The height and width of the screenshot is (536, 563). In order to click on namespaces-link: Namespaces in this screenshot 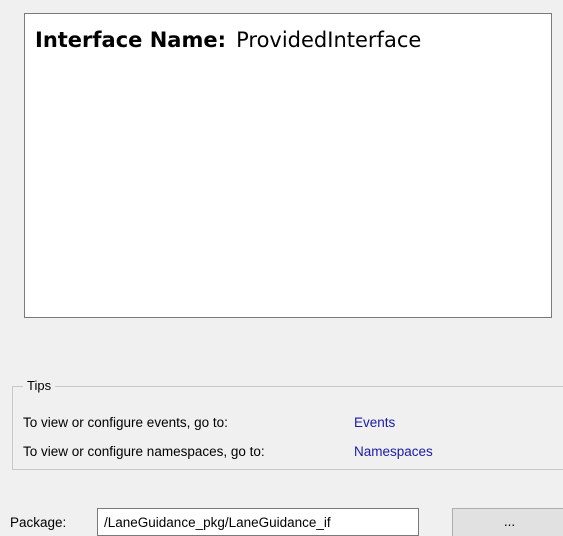, I will do `click(393, 452)`.